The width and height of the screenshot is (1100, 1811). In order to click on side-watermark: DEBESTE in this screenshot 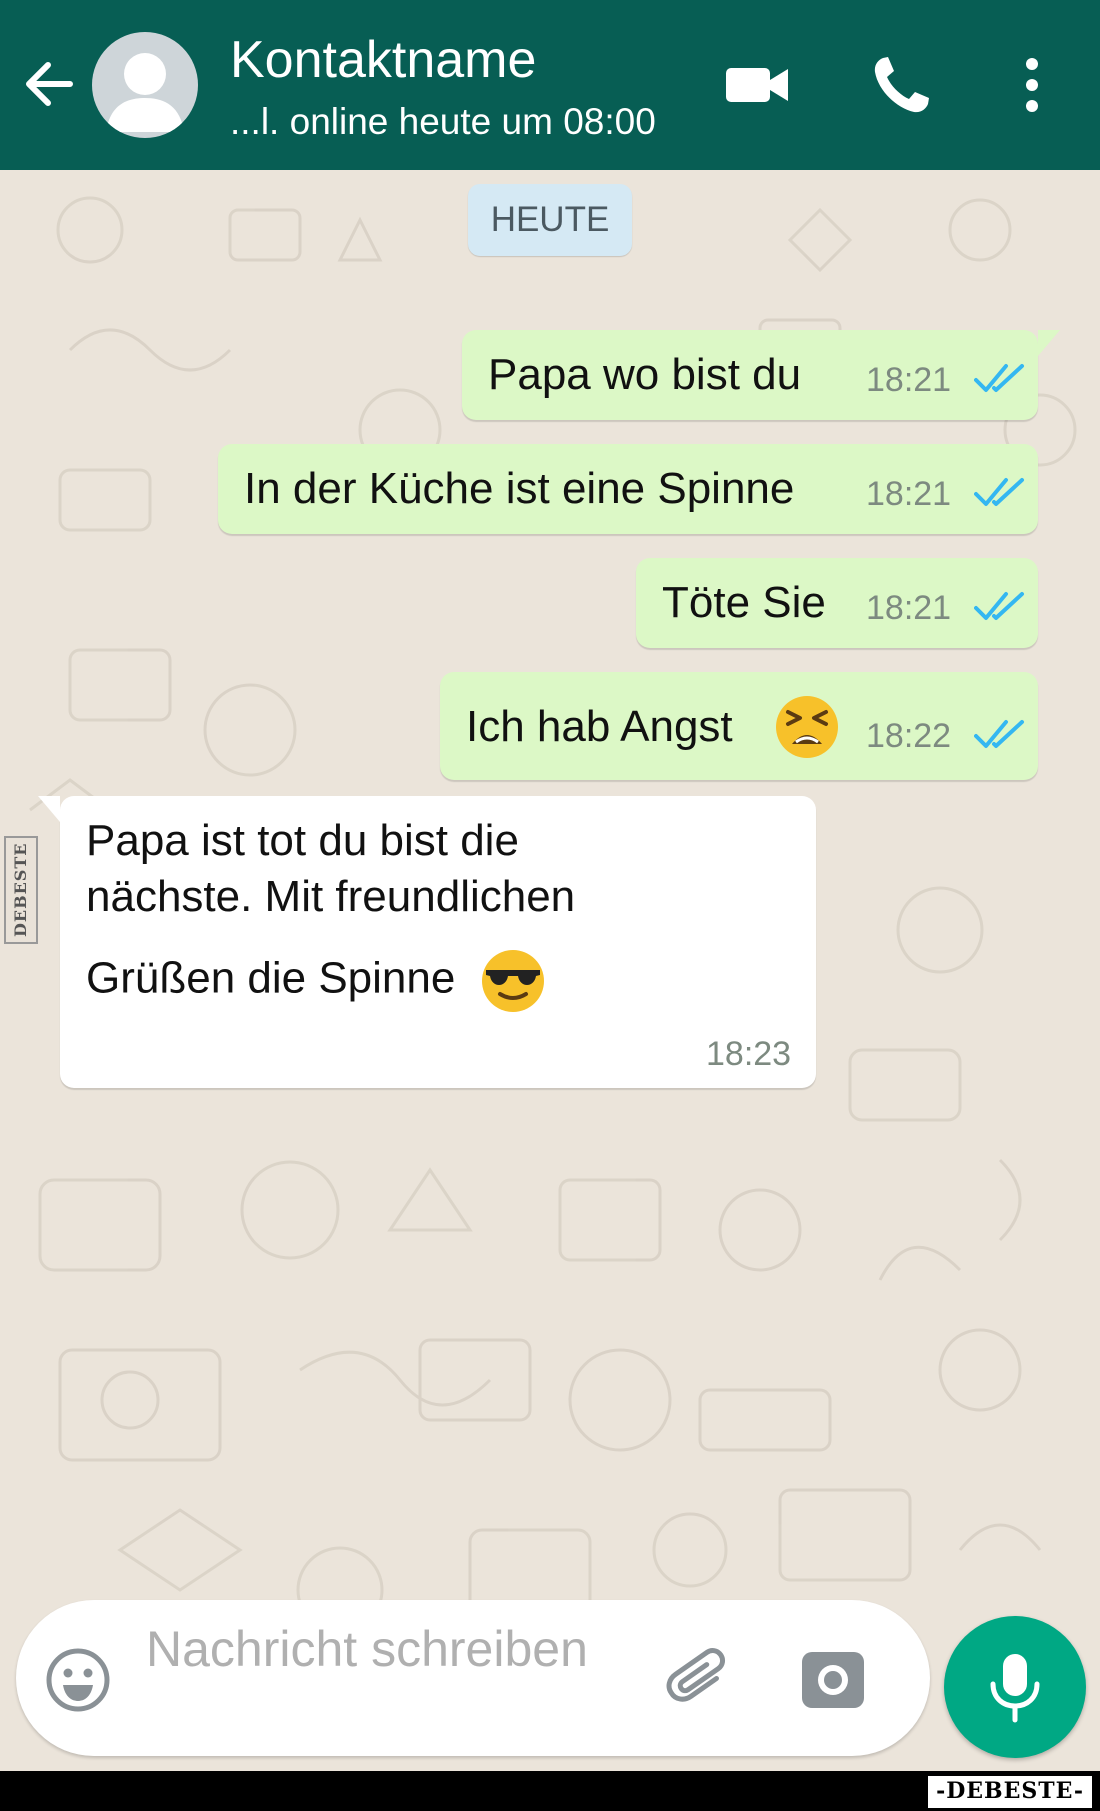, I will do `click(21, 890)`.